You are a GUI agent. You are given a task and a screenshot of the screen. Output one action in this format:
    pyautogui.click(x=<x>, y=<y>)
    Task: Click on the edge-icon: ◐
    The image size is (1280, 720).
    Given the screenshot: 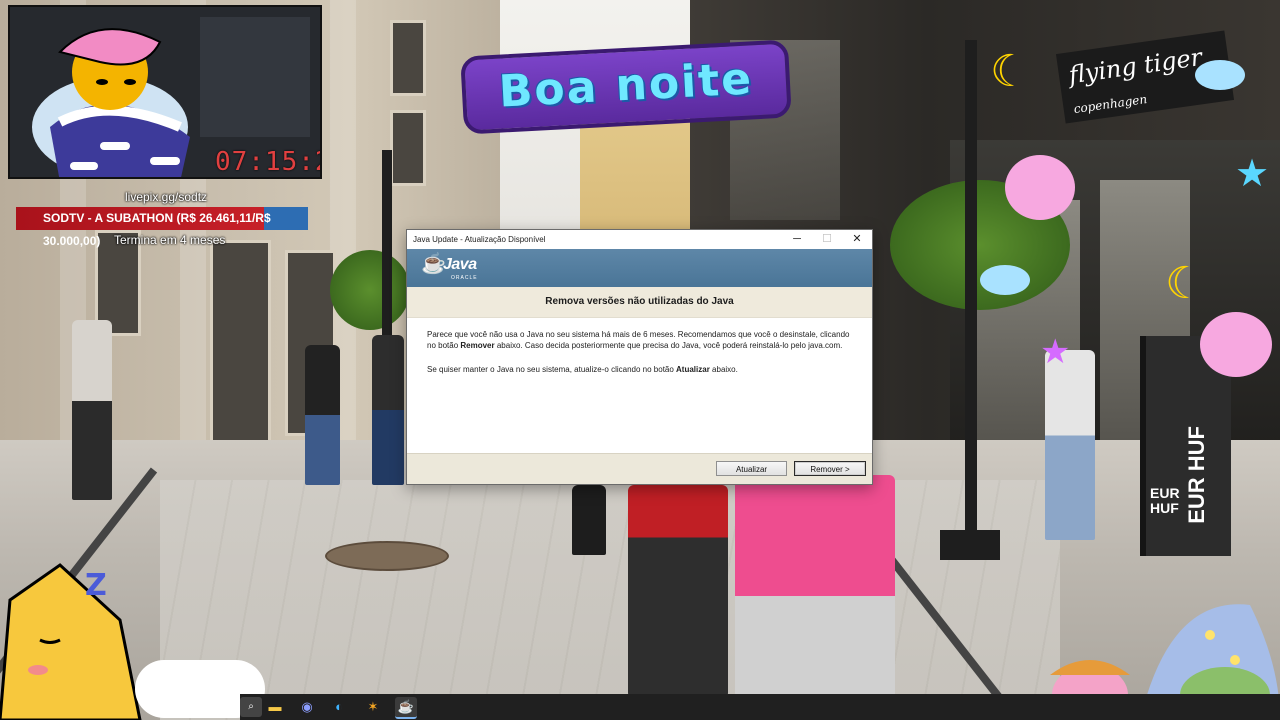 What is the action you would take?
    pyautogui.click(x=339, y=707)
    